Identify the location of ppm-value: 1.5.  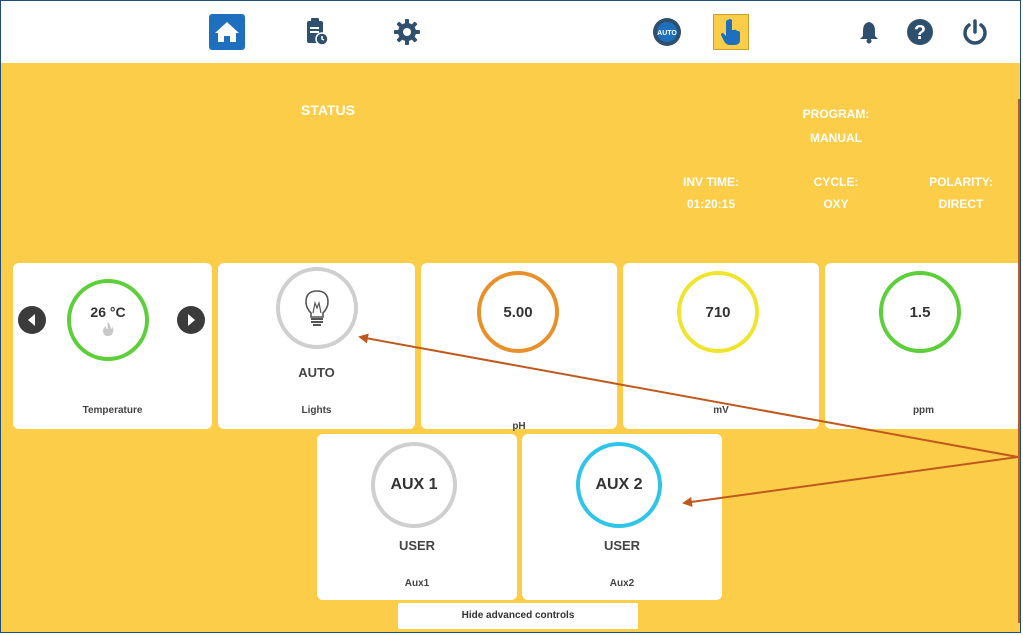
(920, 312).